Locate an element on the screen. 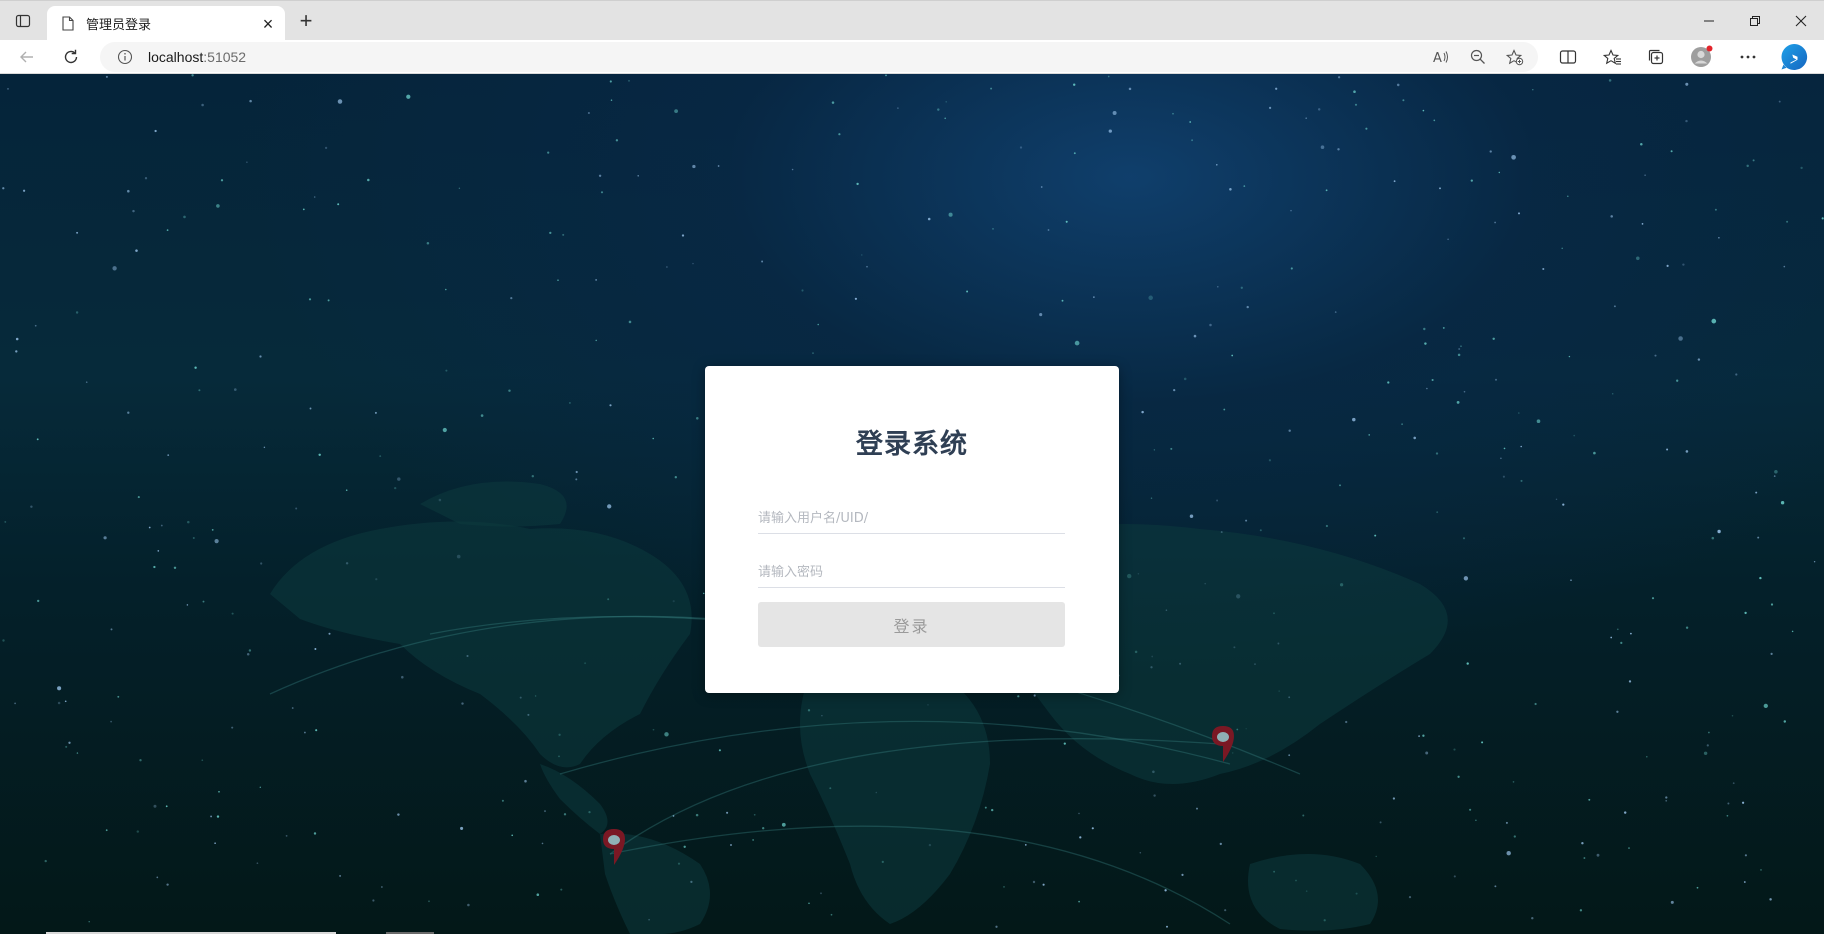 The image size is (1824, 934). tab-actions-button is located at coordinates (23, 21).